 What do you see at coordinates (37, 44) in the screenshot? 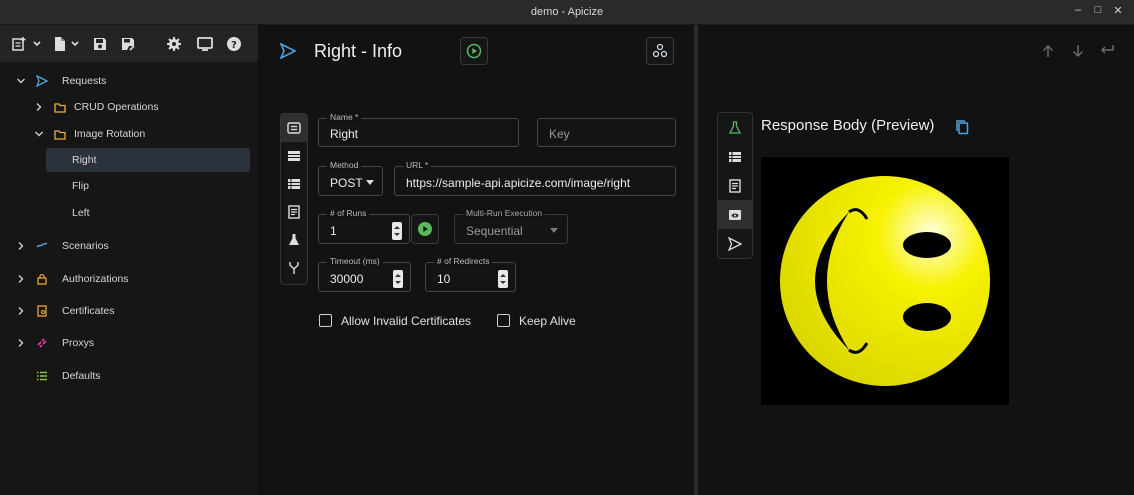
I see `add-chevron-icon` at bounding box center [37, 44].